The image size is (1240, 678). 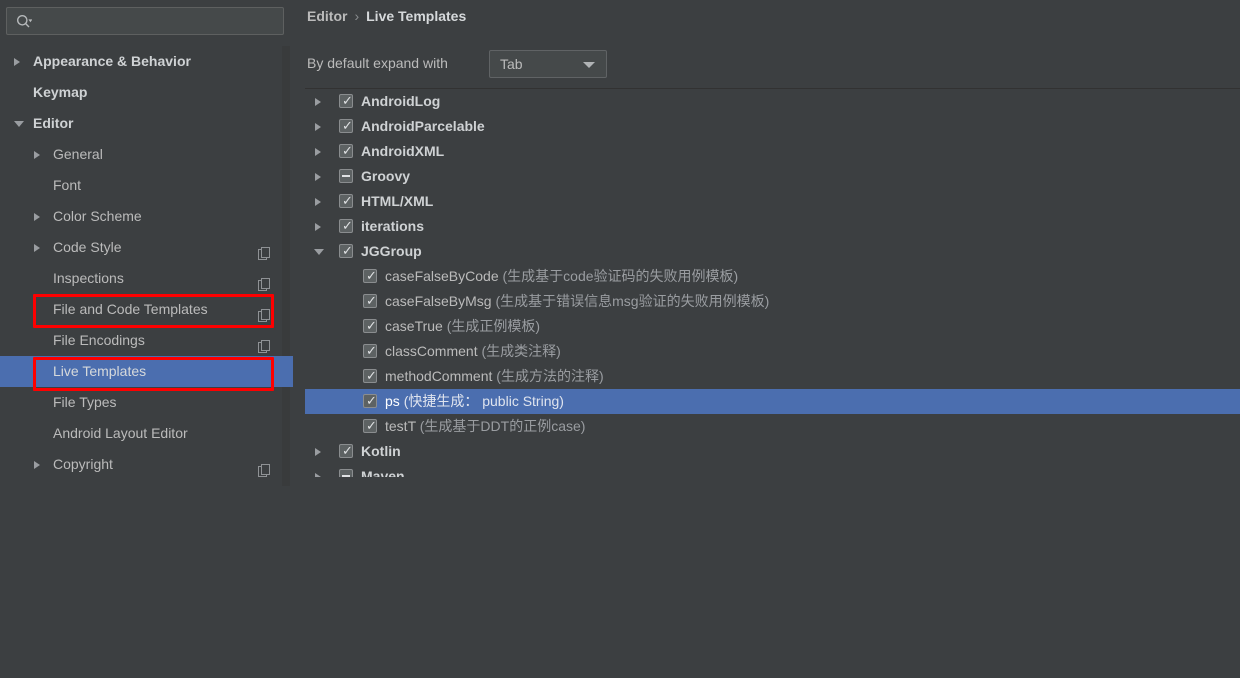 What do you see at coordinates (88, 278) in the screenshot?
I see `sidebar-item-label: Inspections` at bounding box center [88, 278].